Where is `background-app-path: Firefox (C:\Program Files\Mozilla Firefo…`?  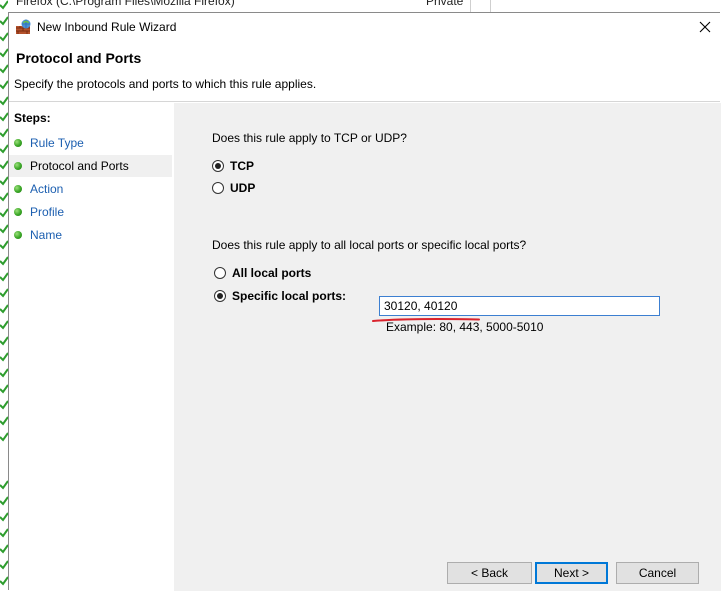 background-app-path: Firefox (C:\Program Files\Mozilla Firefo… is located at coordinates (125, 4).